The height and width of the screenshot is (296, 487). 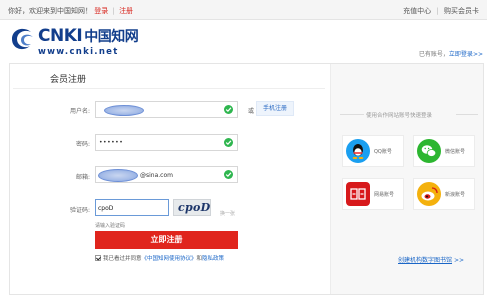 What do you see at coordinates (441, 11) in the screenshot?
I see `top-right-links: 充值中心 | 购买会员卡` at bounding box center [441, 11].